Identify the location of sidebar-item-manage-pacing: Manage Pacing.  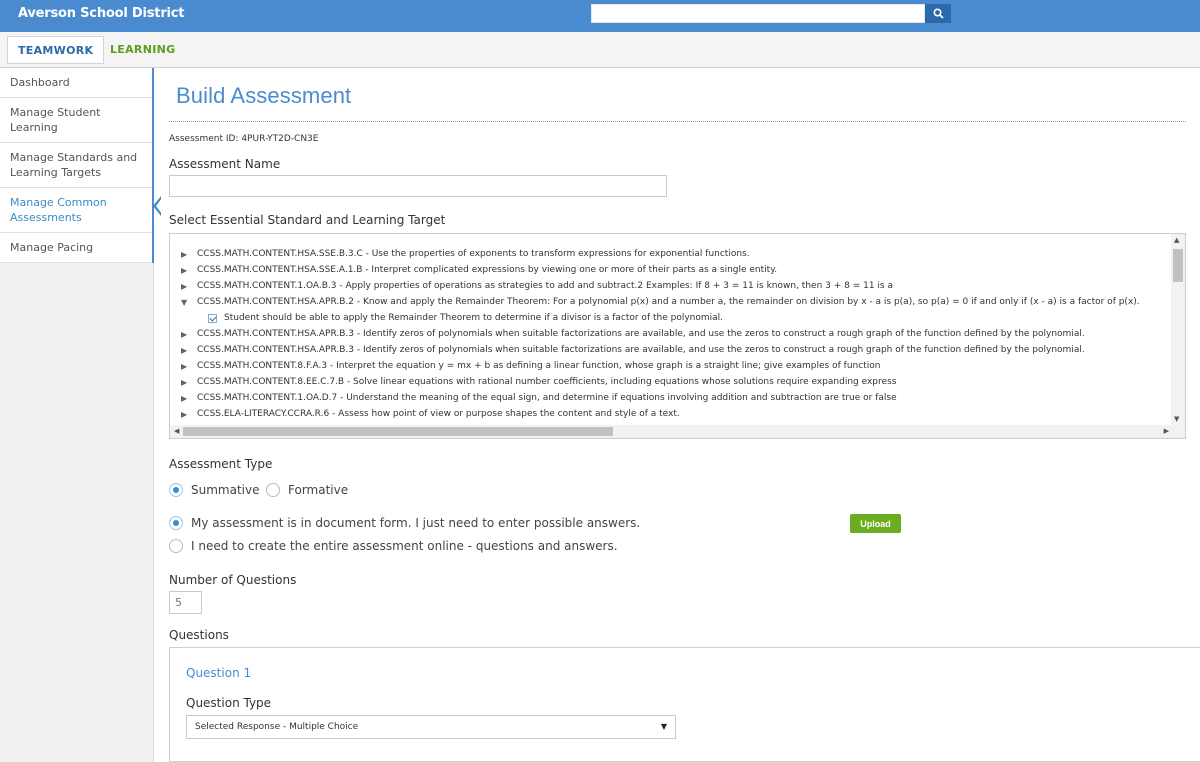
(76, 248).